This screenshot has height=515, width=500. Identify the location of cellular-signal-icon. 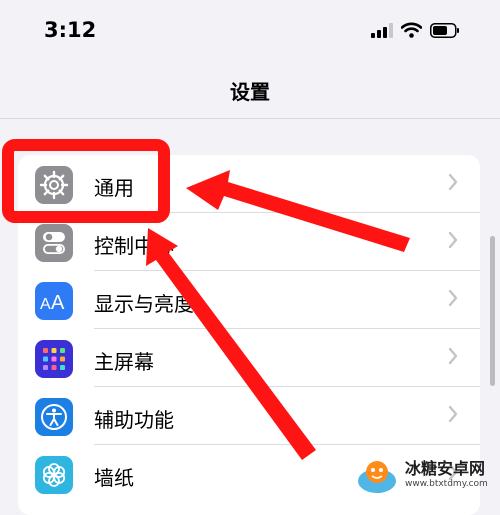
(382, 32).